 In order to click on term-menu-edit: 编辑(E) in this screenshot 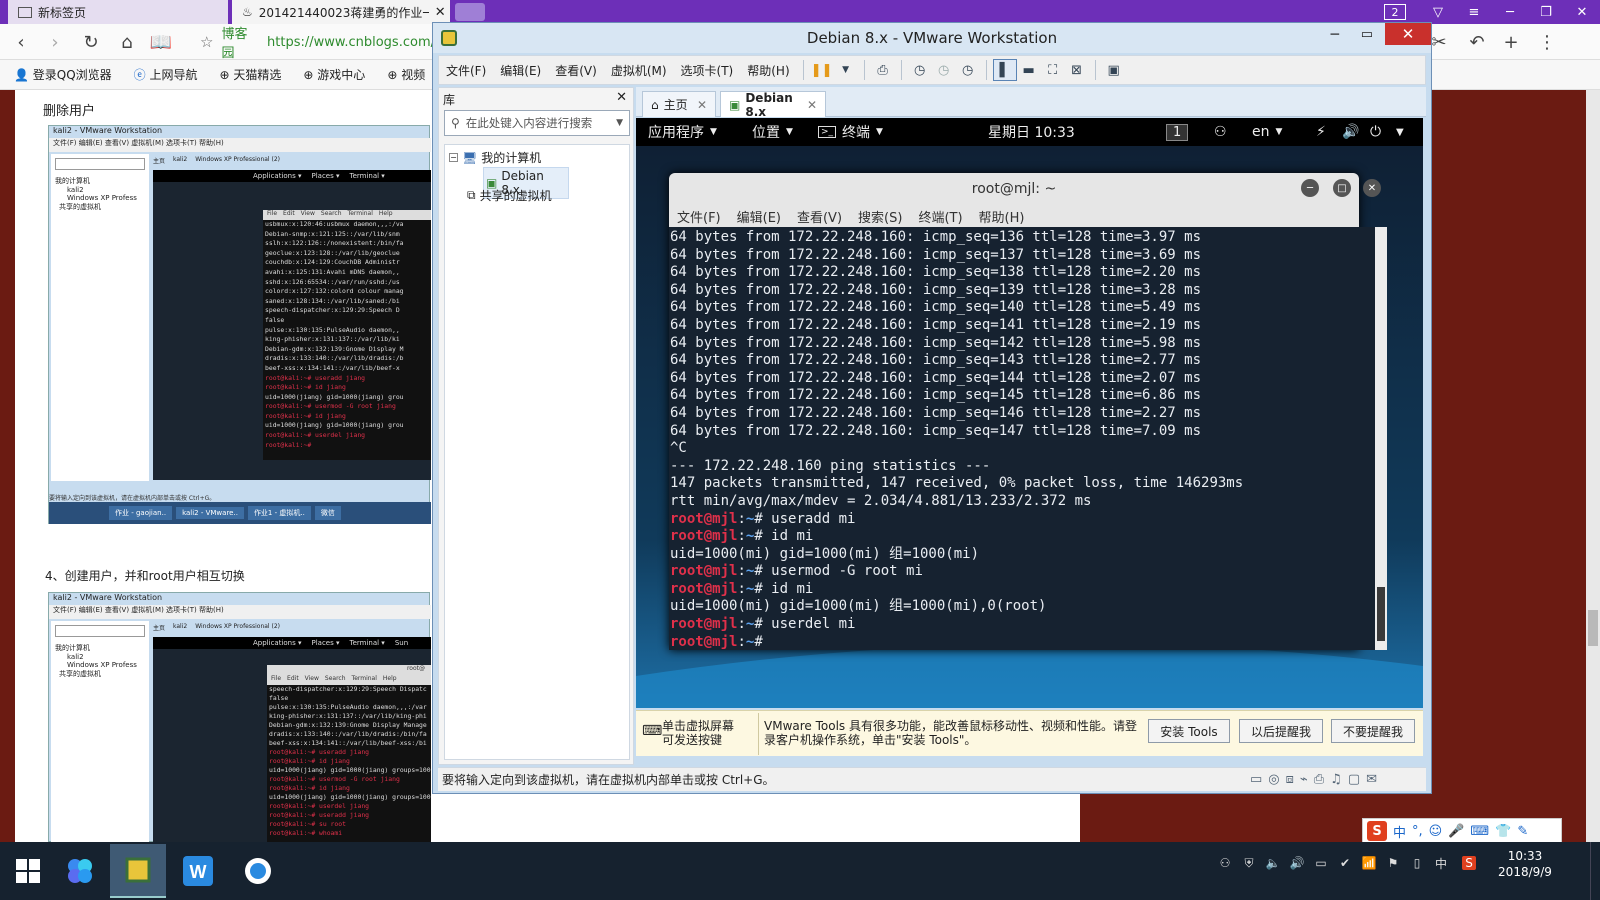, I will do `click(759, 216)`.